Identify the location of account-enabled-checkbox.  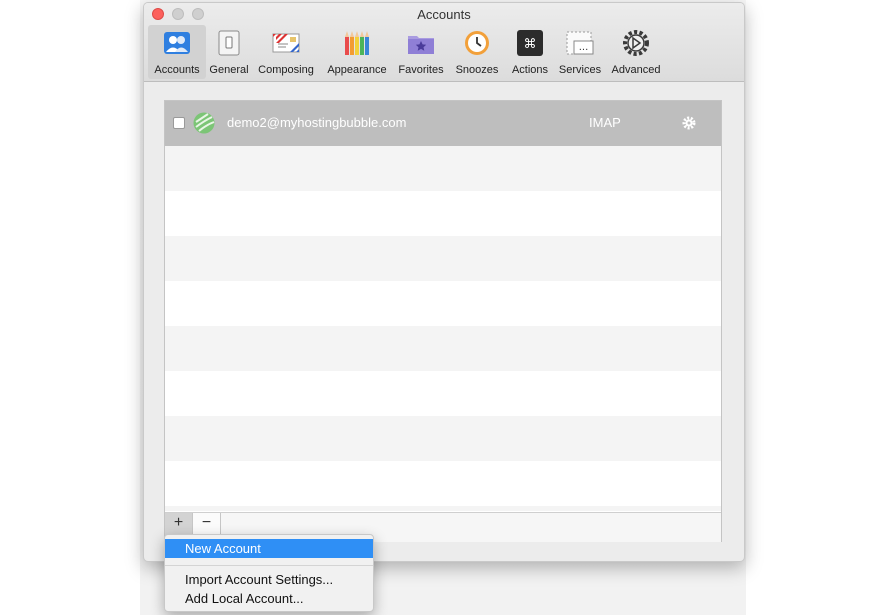
(179, 123).